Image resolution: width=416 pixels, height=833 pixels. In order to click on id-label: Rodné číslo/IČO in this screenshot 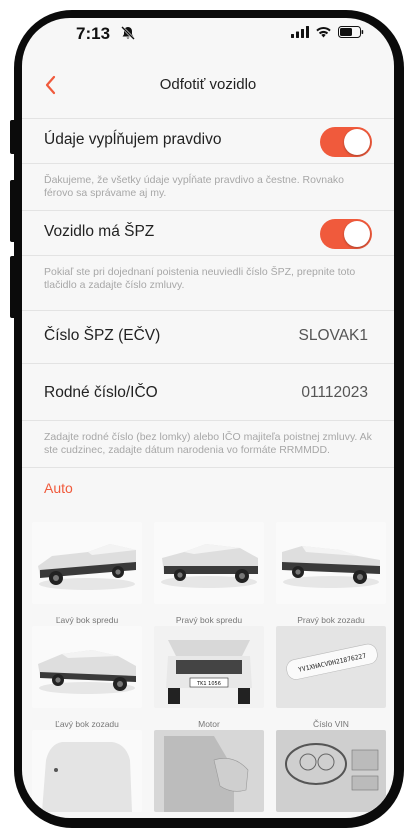, I will do `click(101, 392)`.